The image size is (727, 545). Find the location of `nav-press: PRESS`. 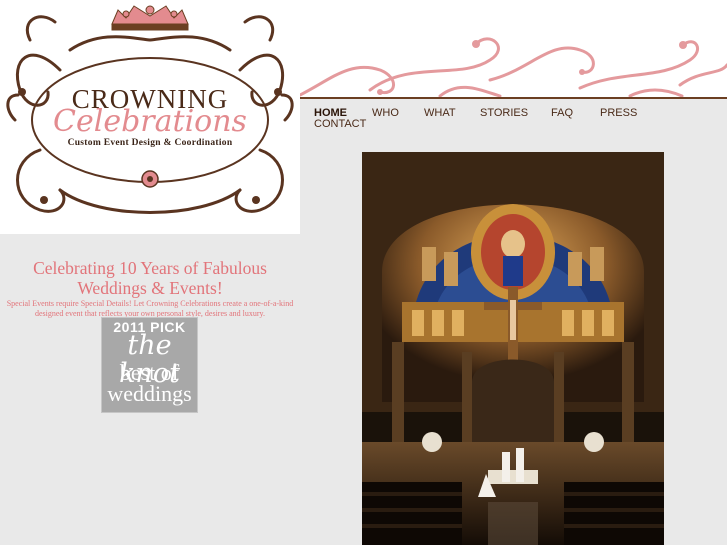

nav-press: PRESS is located at coordinates (618, 113).